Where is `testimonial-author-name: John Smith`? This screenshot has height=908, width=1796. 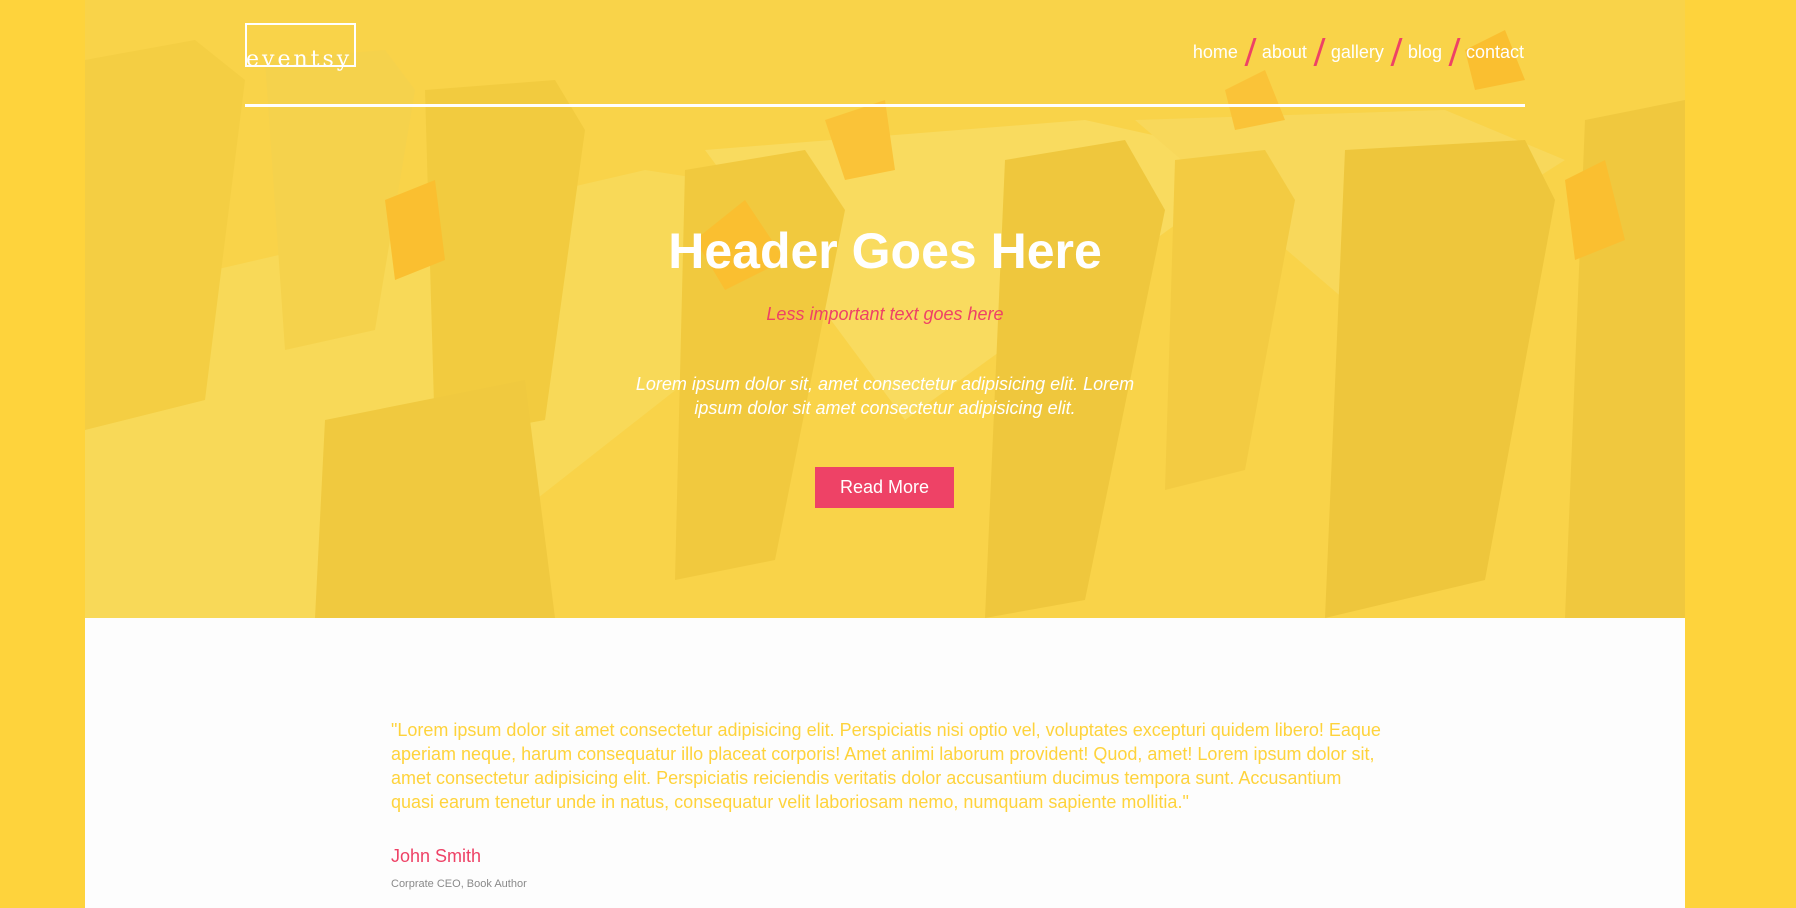
testimonial-author-name: John Smith is located at coordinates (436, 856).